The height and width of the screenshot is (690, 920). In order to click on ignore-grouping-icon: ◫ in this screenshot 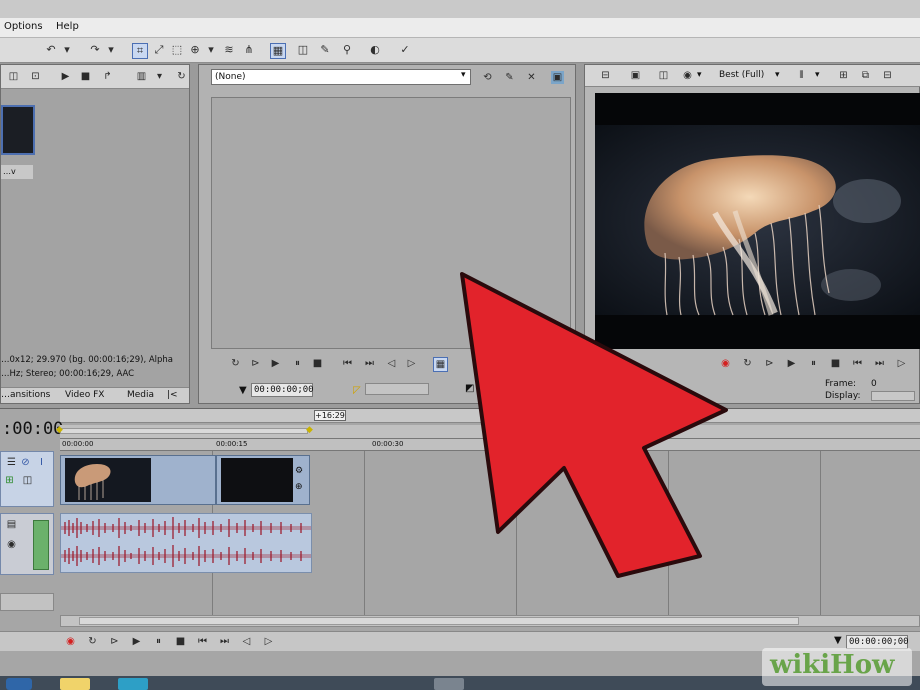, I will do `click(303, 50)`.